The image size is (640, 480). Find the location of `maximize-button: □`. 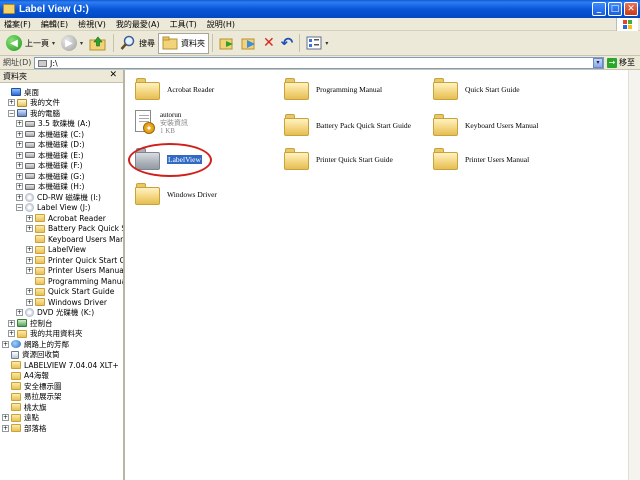

maximize-button: □ is located at coordinates (615, 9).